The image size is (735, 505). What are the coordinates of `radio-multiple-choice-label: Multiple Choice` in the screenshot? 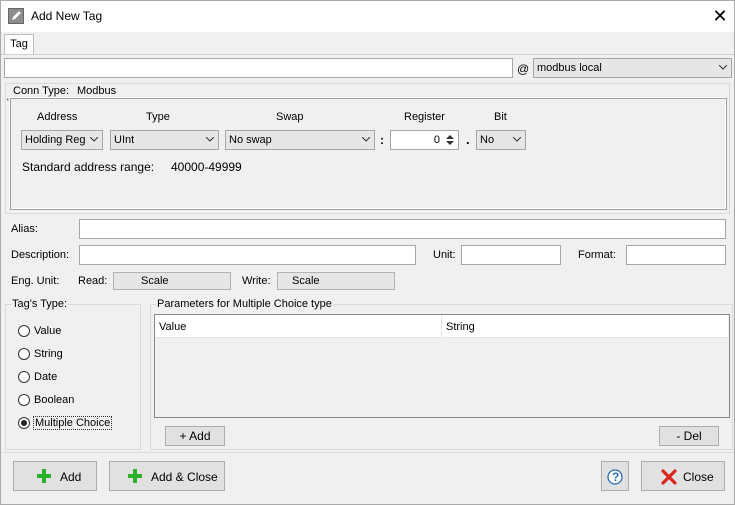 It's located at (73, 423).